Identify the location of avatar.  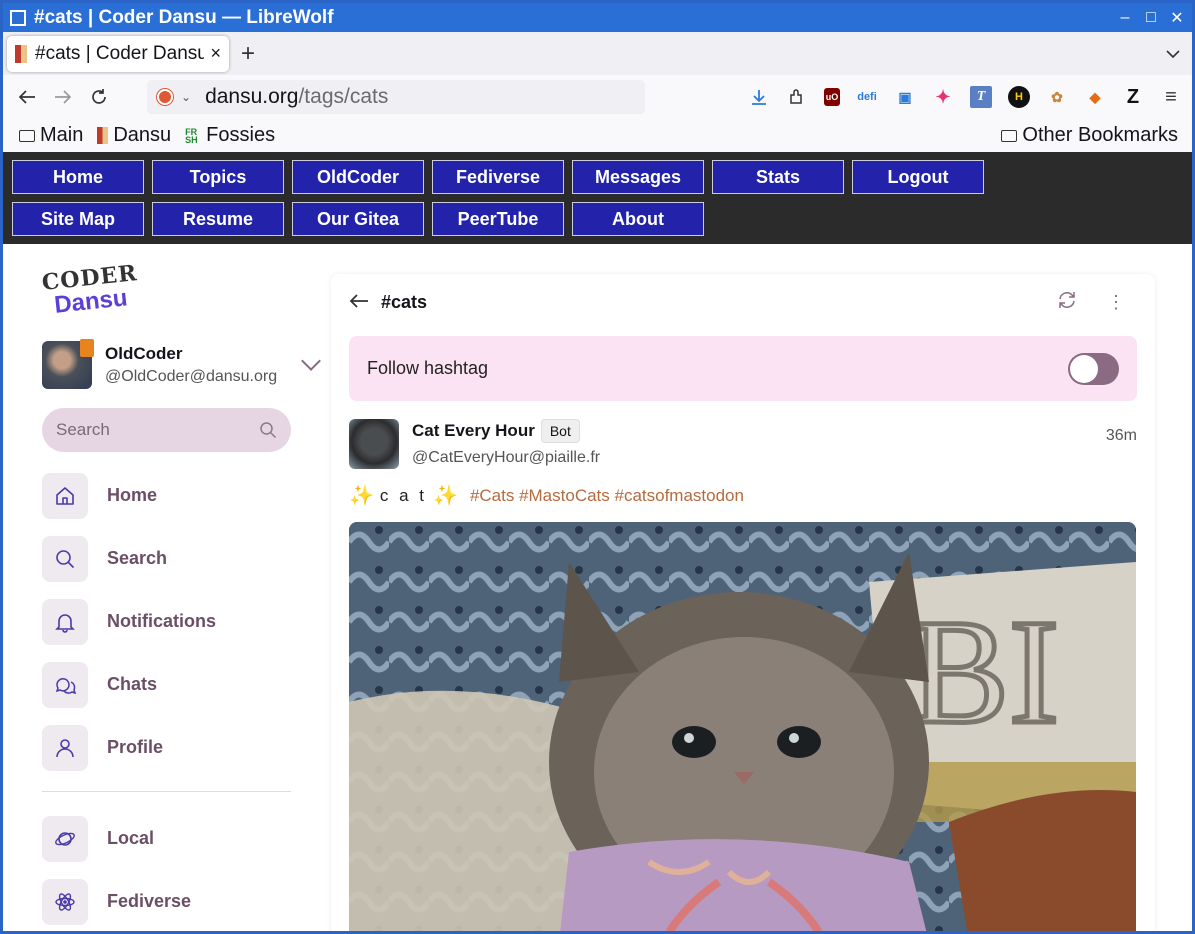
(68, 364).